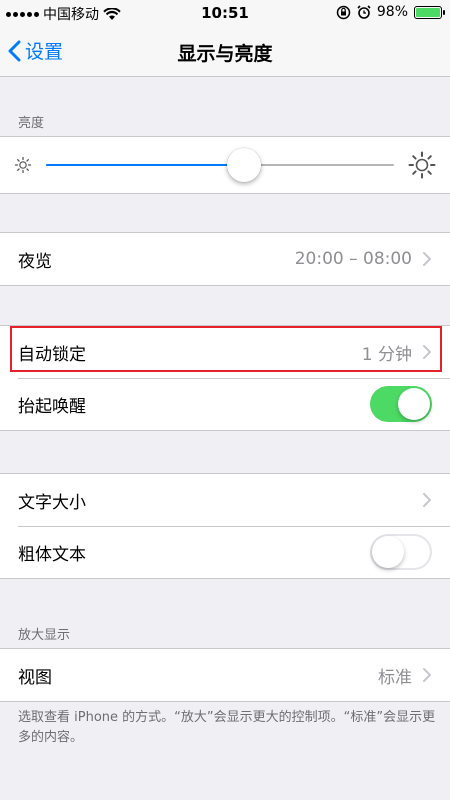 Image resolution: width=450 pixels, height=800 pixels. What do you see at coordinates (225, 404) in the screenshot?
I see `raise-to-wake-row: 抬起唤醒` at bounding box center [225, 404].